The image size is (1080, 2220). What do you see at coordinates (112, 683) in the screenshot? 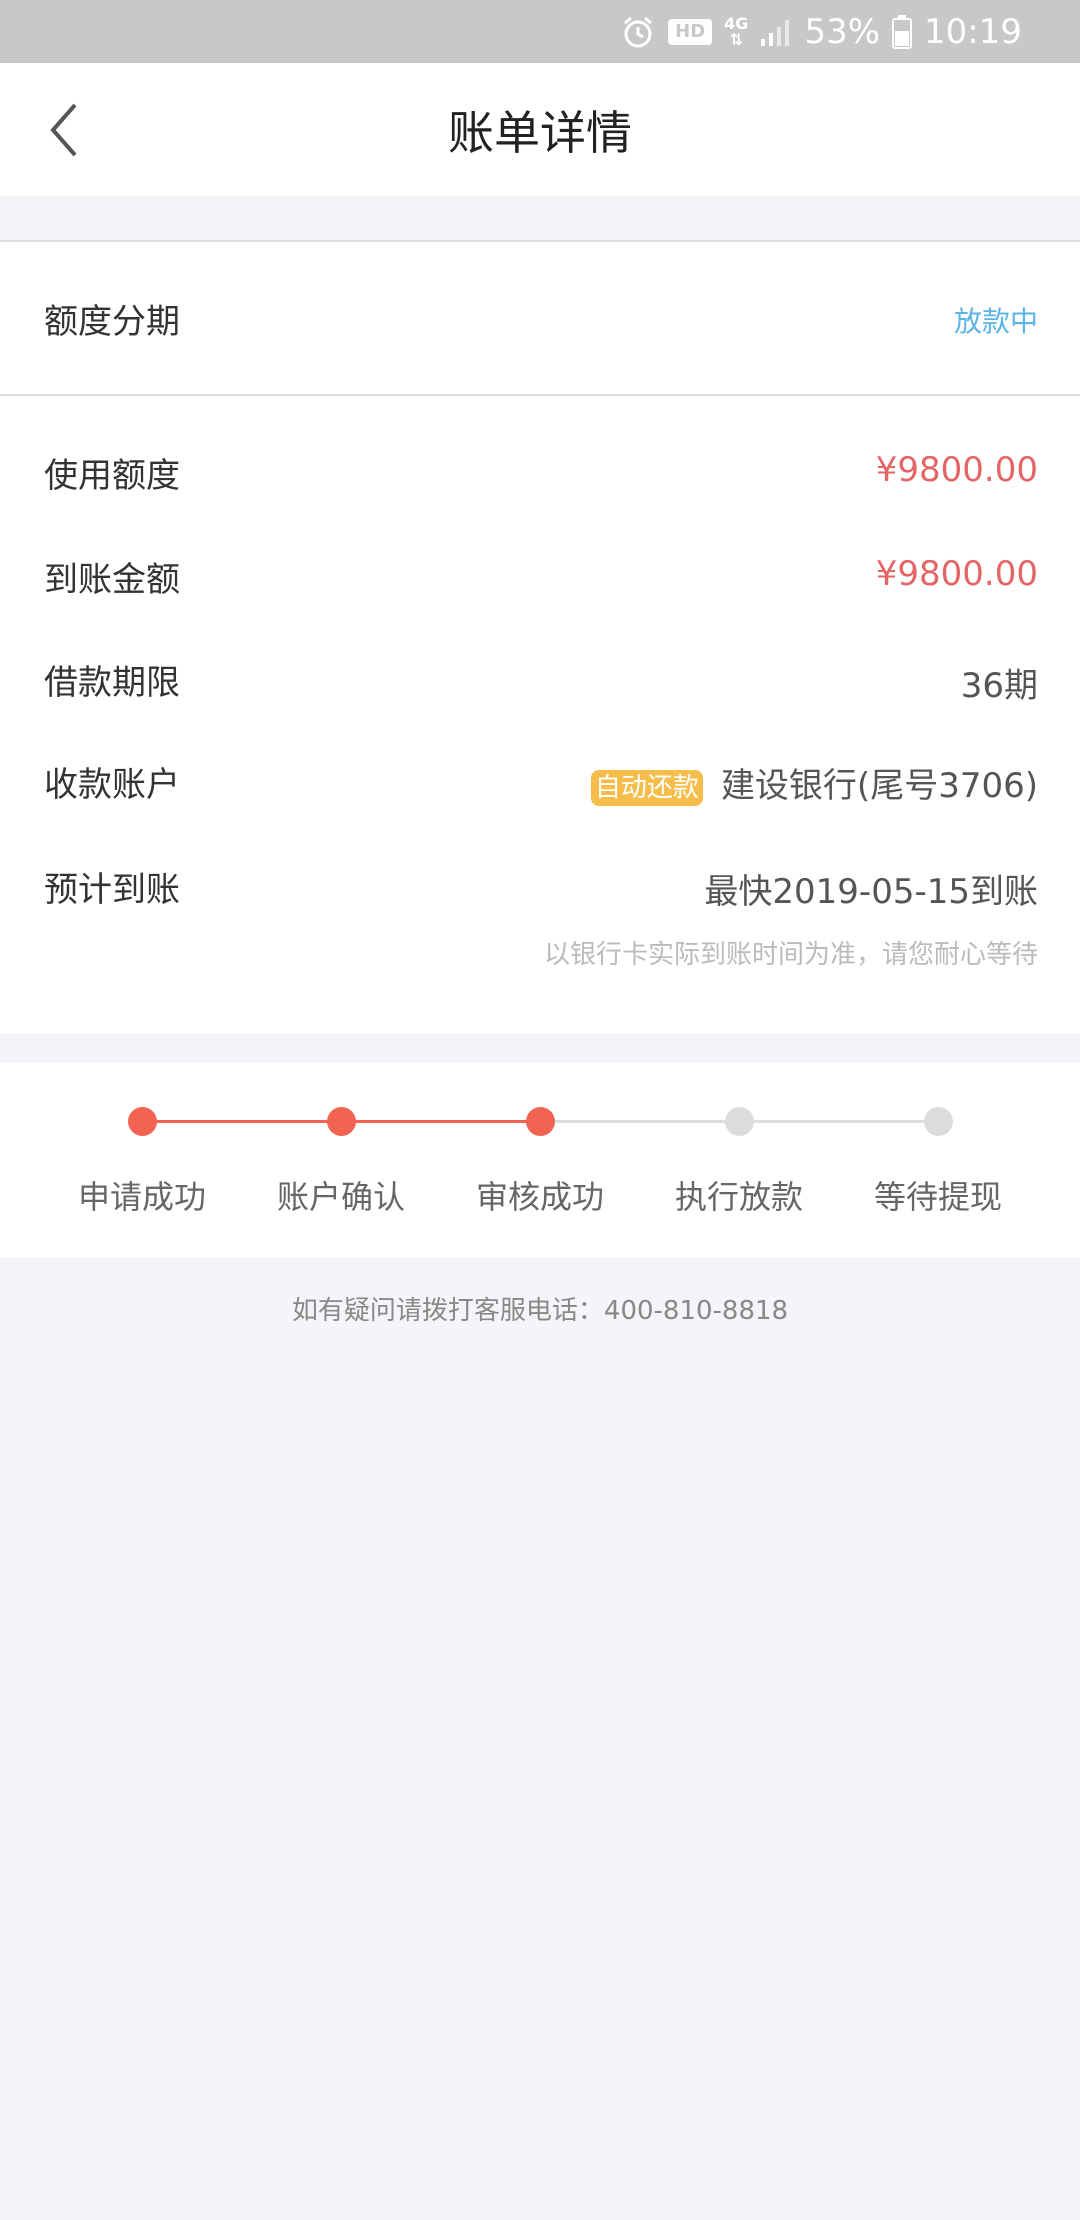
I see `loan-term-label: 借款期限` at bounding box center [112, 683].